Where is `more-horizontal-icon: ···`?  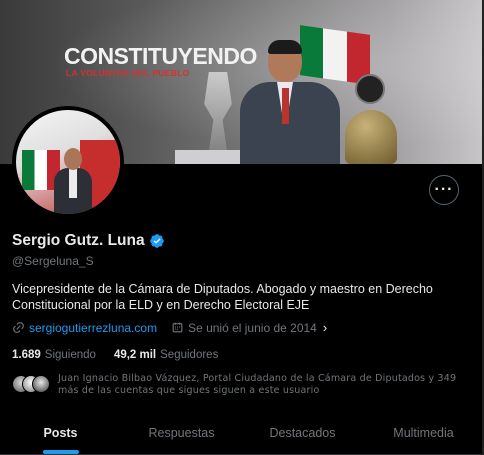
more-horizontal-icon: ··· is located at coordinates (444, 189).